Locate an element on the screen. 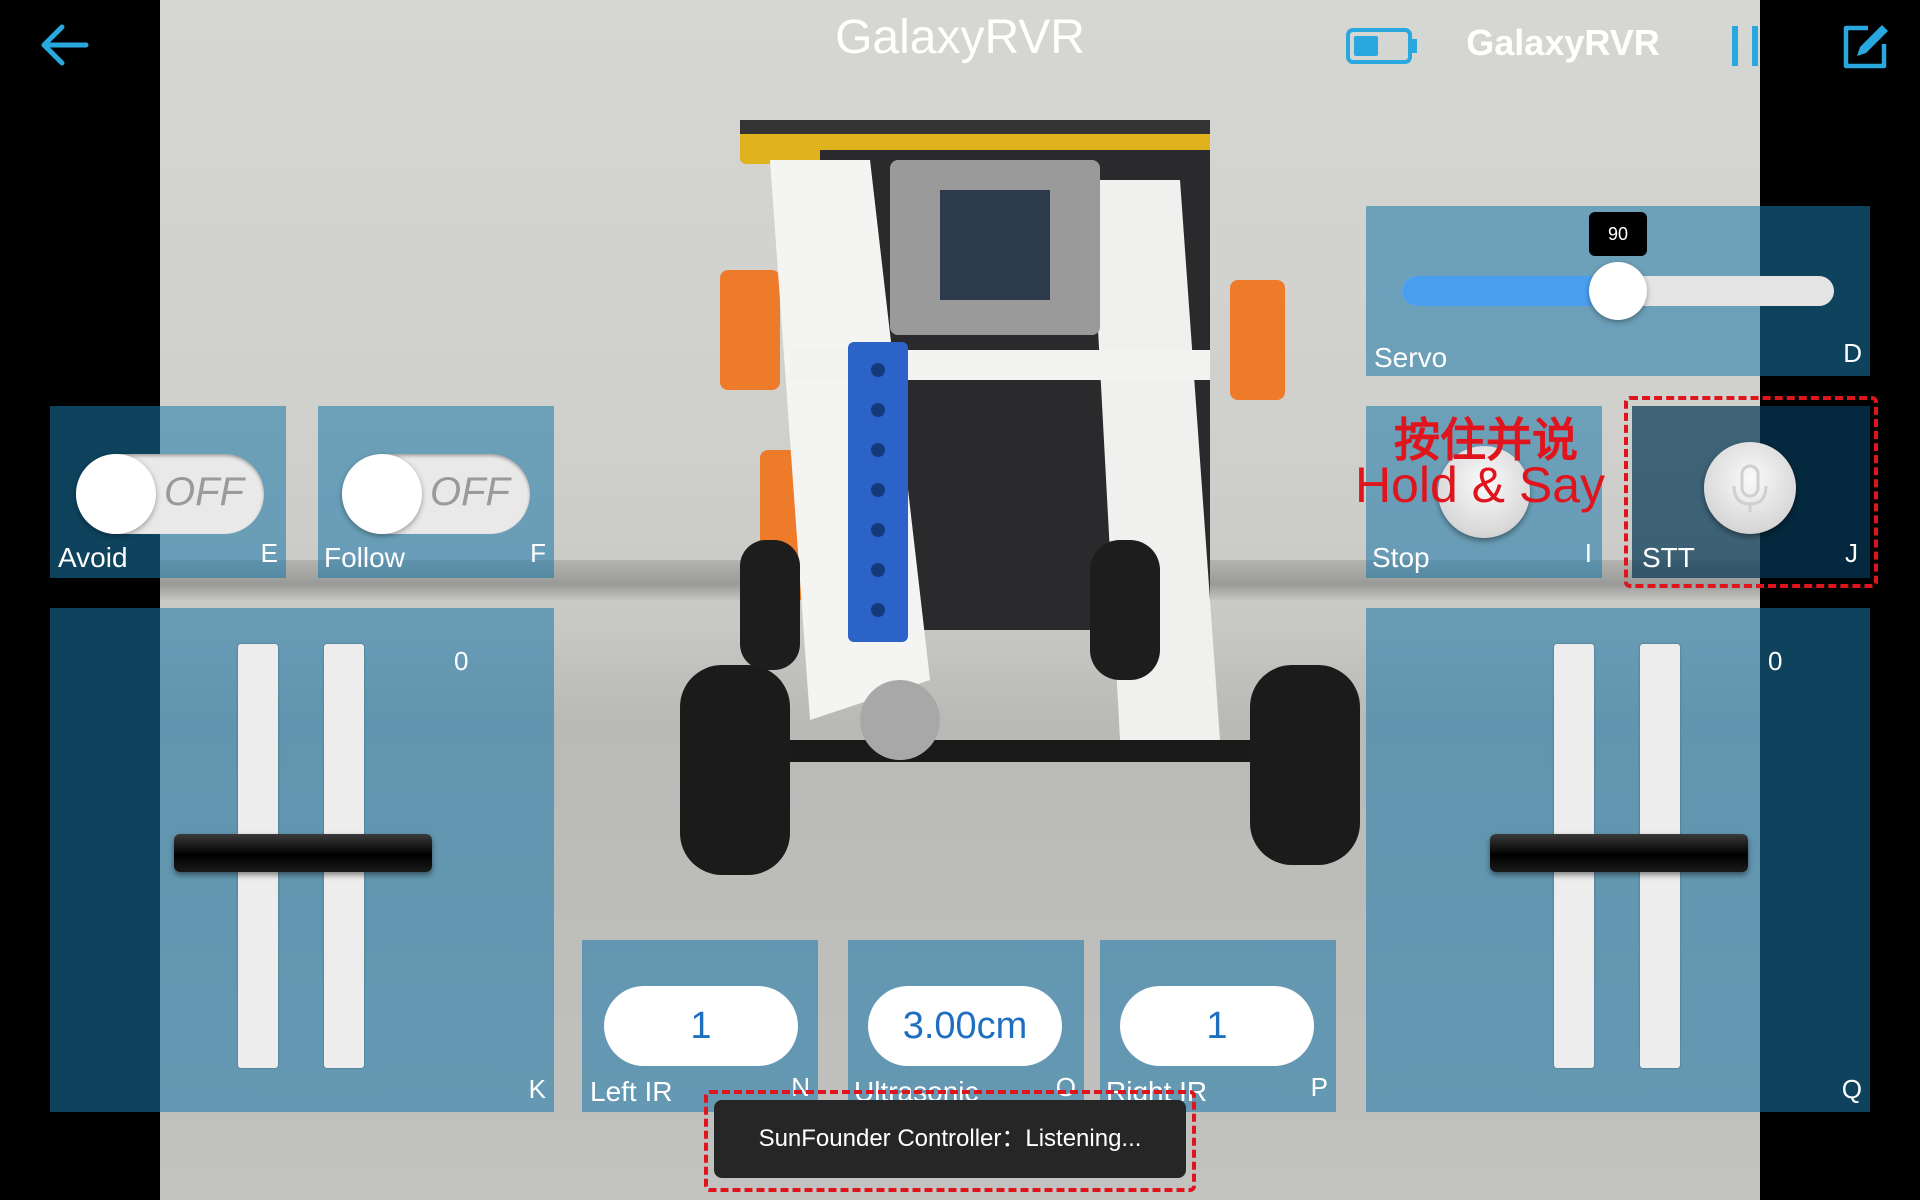  avoid-label: Avoid is located at coordinates (93, 557).